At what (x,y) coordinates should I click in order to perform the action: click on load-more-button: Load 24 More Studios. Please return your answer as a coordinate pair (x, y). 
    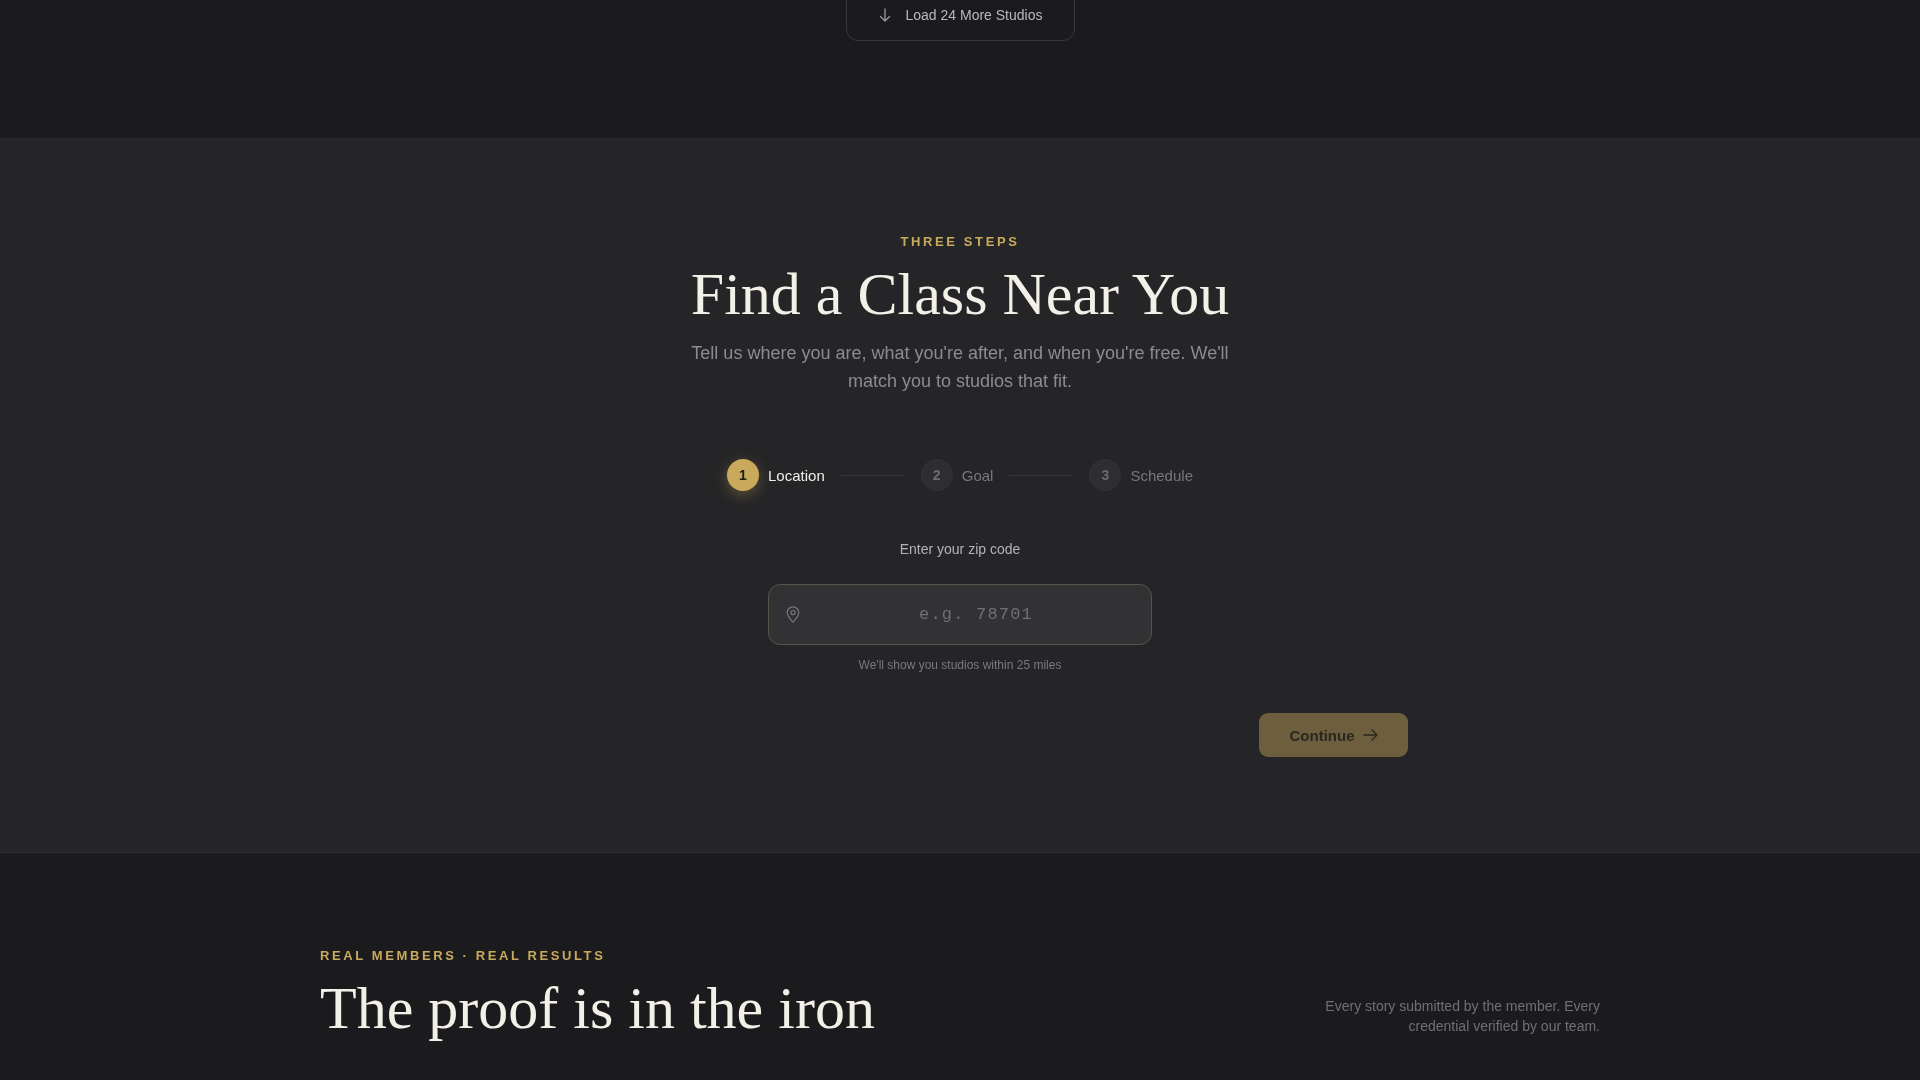
    Looking at the image, I should click on (960, 20).